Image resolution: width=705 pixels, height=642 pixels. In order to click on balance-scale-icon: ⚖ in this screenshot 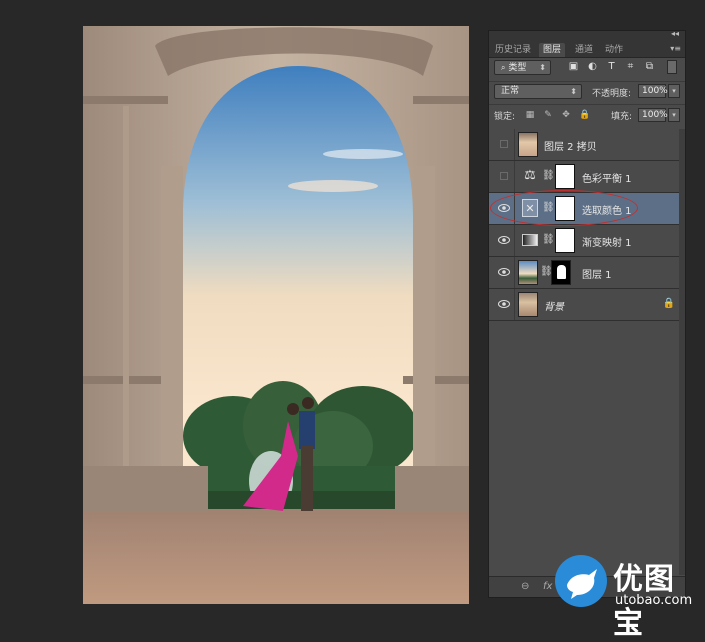, I will do `click(530, 175)`.